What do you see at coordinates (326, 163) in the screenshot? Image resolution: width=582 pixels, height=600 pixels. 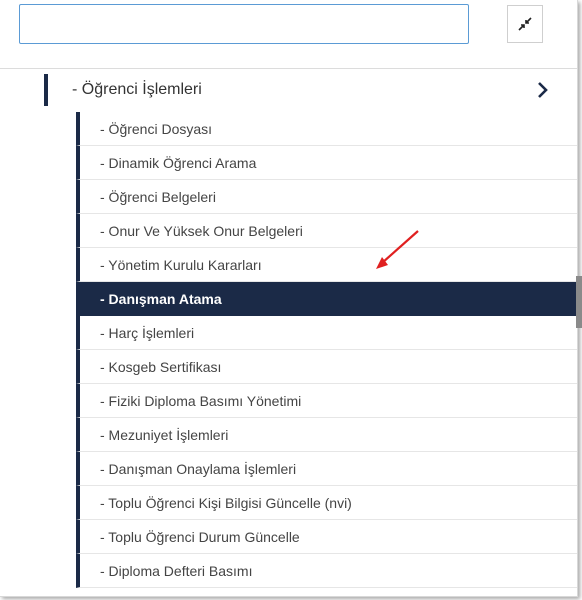 I see `menu-item: - Dinamik Öğrenci Arama` at bounding box center [326, 163].